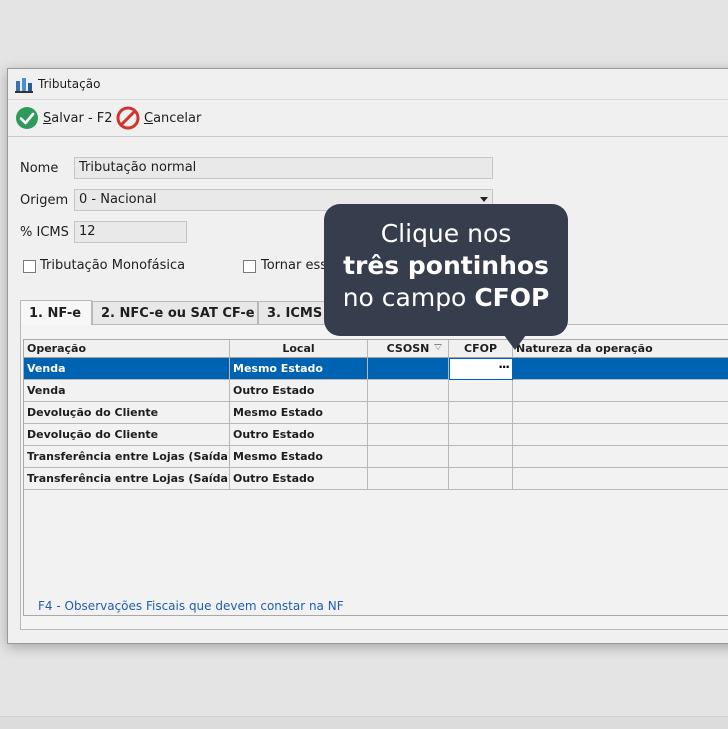  Describe the element at coordinates (29, 266) in the screenshot. I see `monofasica-checkbox` at that location.